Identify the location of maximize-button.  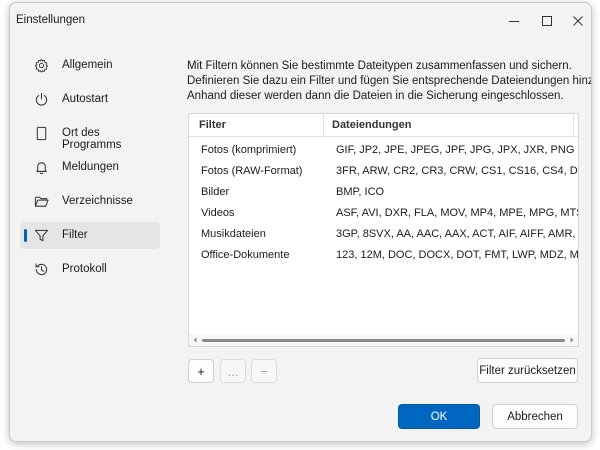
(547, 21).